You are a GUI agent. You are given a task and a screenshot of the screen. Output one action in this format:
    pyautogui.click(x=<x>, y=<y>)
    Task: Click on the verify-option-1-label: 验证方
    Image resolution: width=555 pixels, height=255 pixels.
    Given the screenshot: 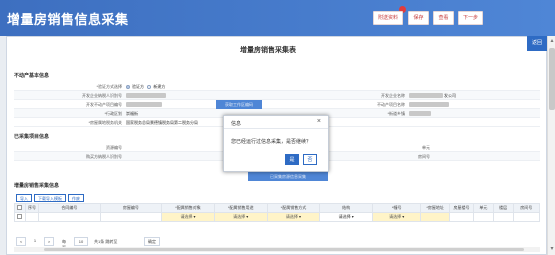 What is the action you would take?
    pyautogui.click(x=138, y=86)
    